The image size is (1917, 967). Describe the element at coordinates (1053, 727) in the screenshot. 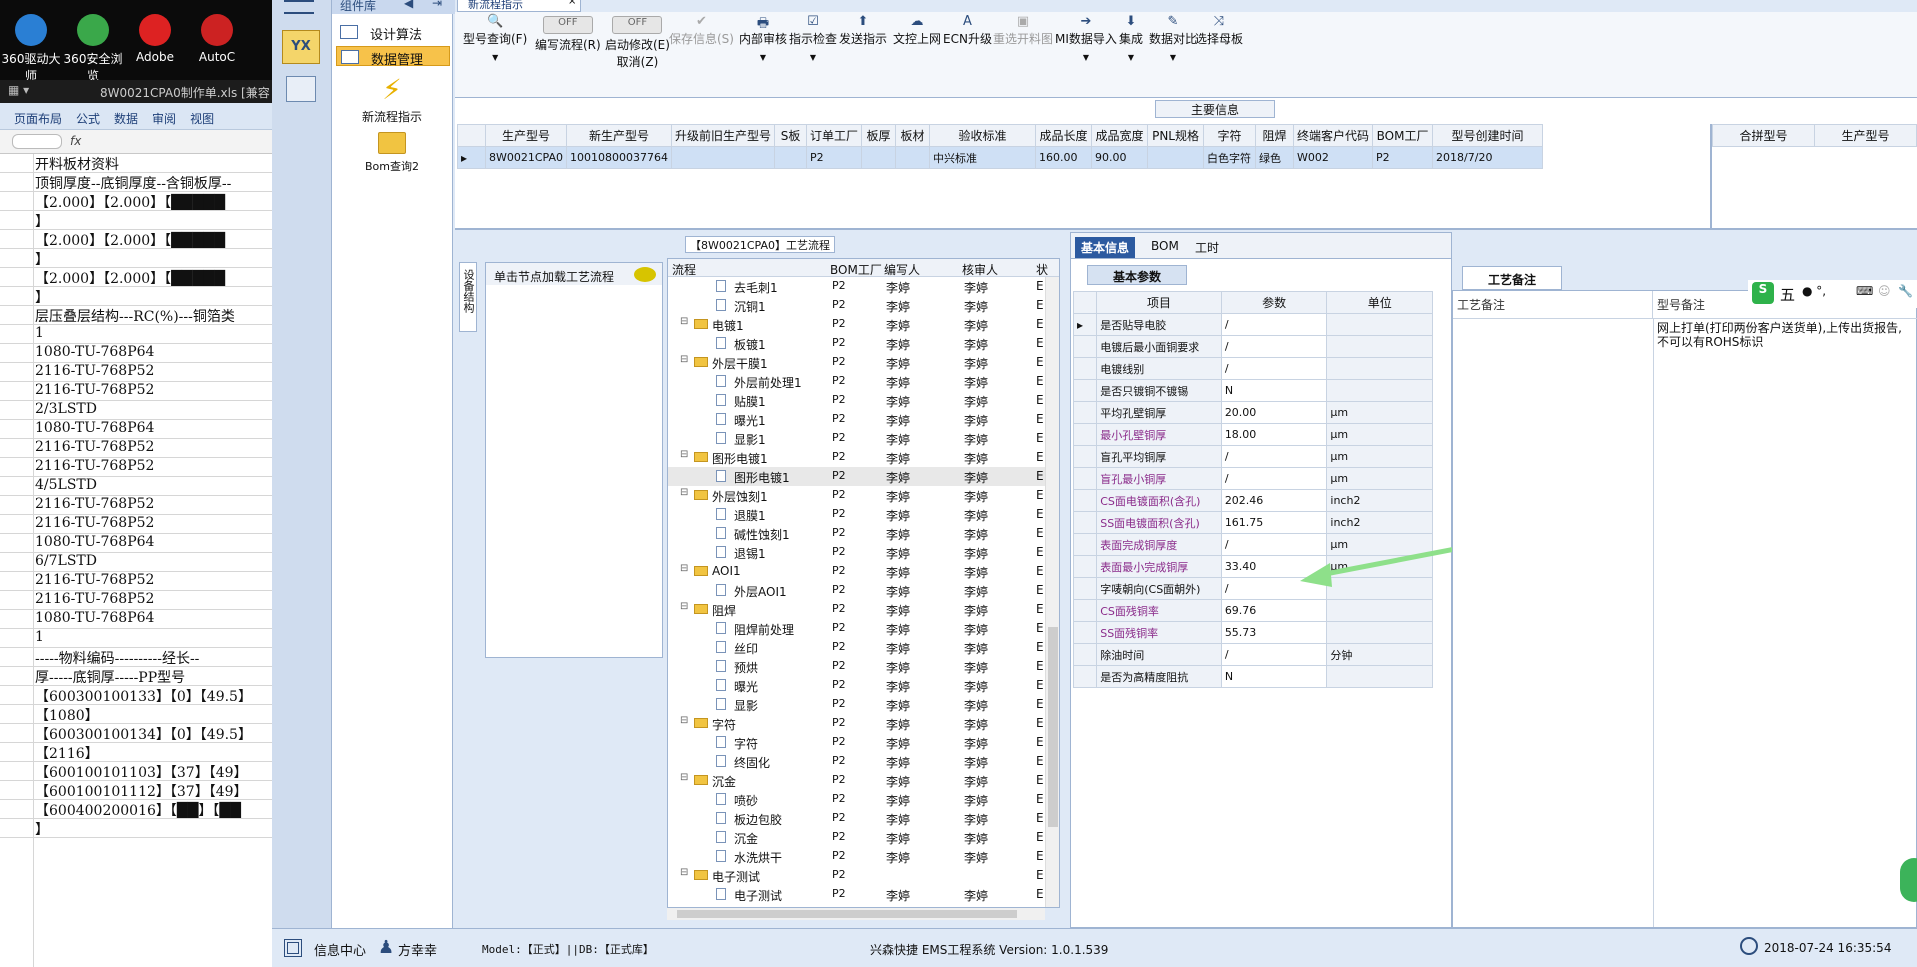

I see `scroll-thumb` at that location.